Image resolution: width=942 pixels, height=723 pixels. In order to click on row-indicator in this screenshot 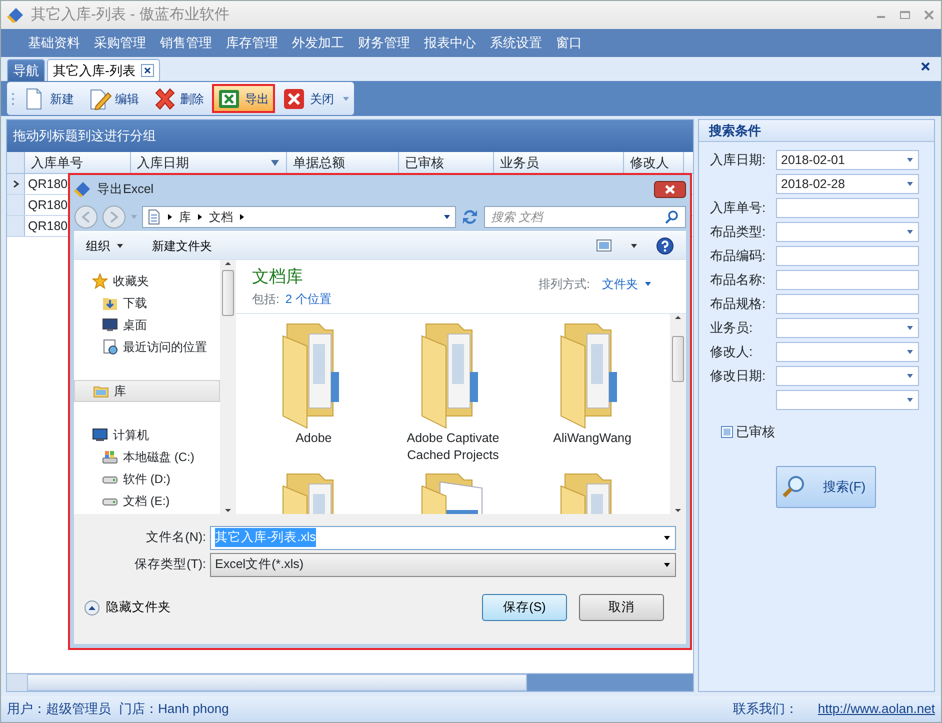, I will do `click(16, 184)`.